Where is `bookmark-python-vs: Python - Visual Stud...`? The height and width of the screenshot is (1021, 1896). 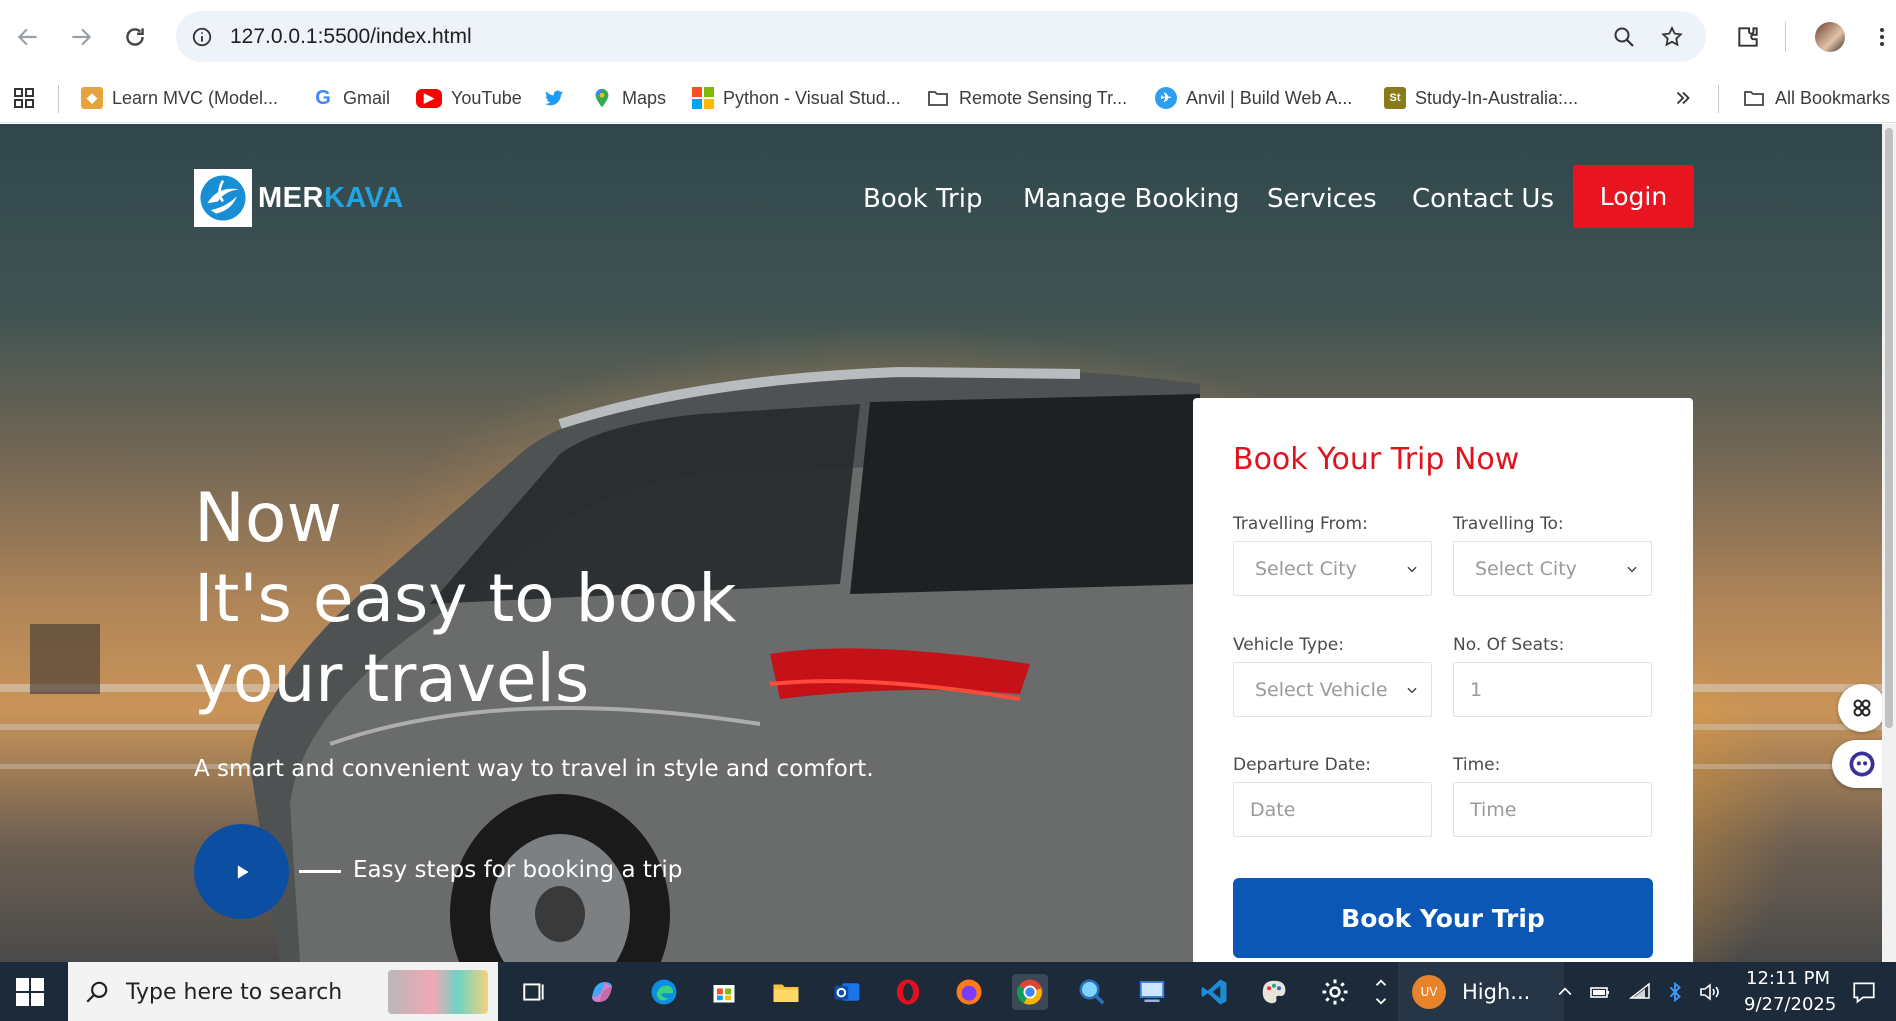 bookmark-python-vs: Python - Visual Stud... is located at coordinates (796, 98).